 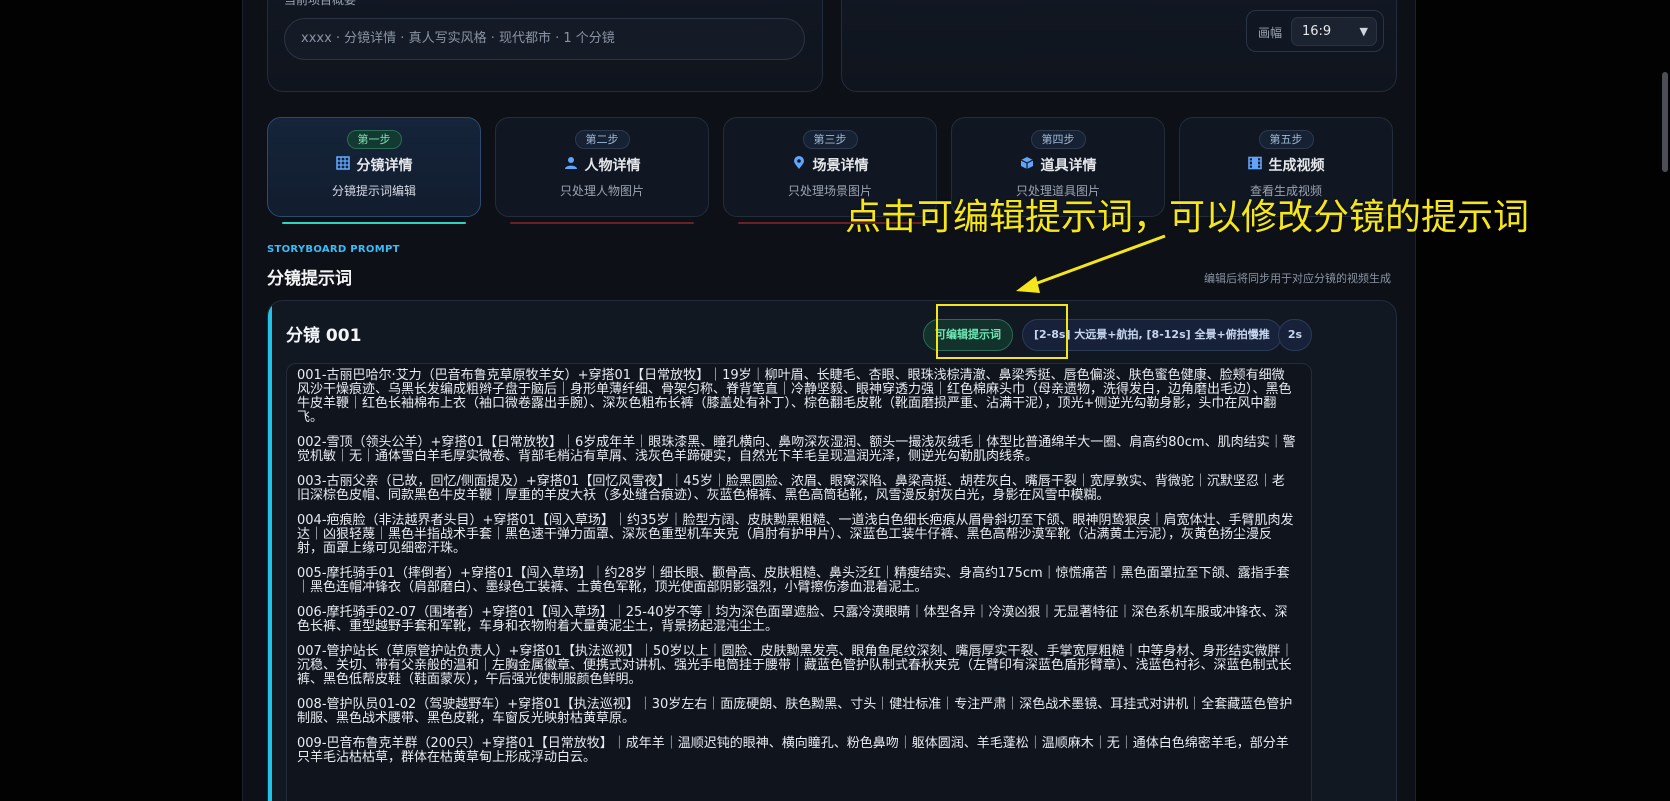 What do you see at coordinates (1187, 217) in the screenshot?
I see `annotation-text: 点击可编辑提示词，可以修改分镜的提示词` at bounding box center [1187, 217].